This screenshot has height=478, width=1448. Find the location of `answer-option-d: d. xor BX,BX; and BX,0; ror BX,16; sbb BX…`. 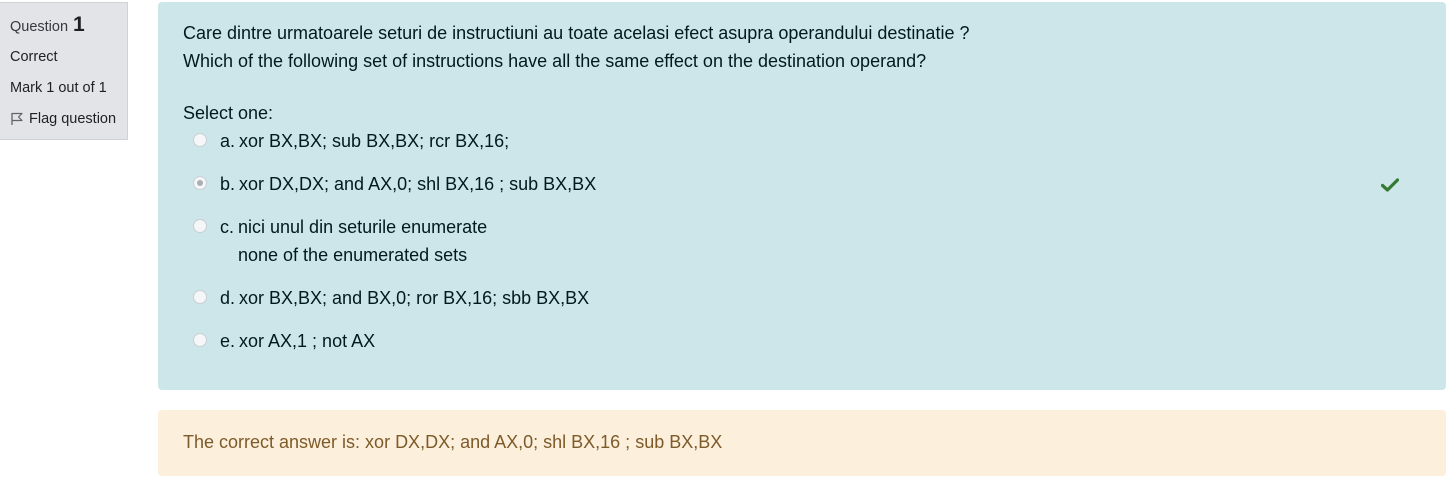

answer-option-d: d. xor BX,BX; and BX,0; ror BX,16; sbb BX… is located at coordinates (802, 298).